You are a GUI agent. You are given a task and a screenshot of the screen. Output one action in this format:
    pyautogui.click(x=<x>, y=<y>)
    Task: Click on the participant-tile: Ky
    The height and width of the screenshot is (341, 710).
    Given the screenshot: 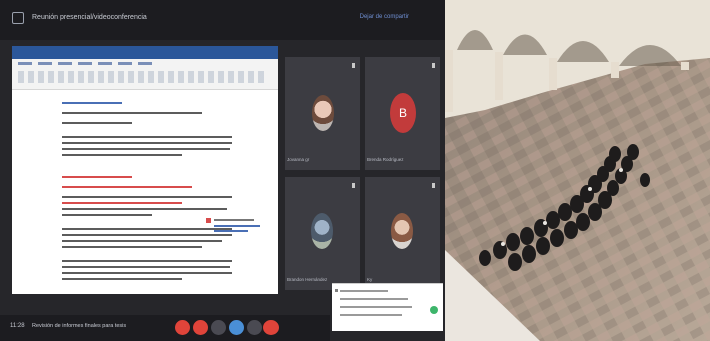 What is the action you would take?
    pyautogui.click(x=402, y=233)
    